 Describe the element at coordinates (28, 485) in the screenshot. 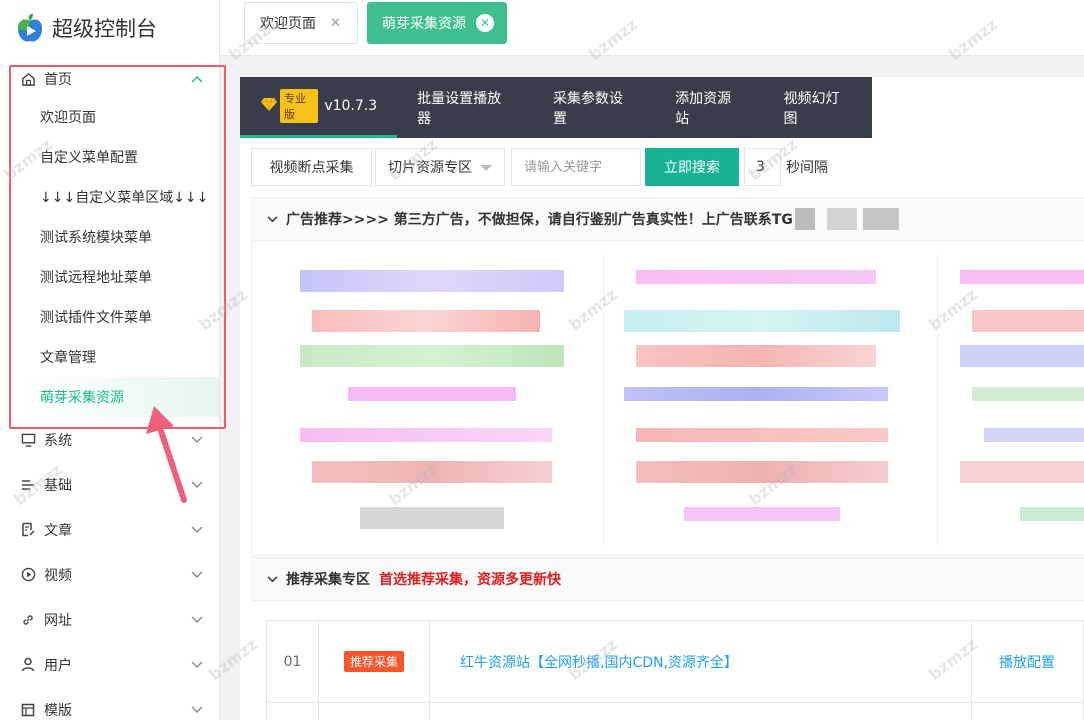

I see `list-icon` at that location.